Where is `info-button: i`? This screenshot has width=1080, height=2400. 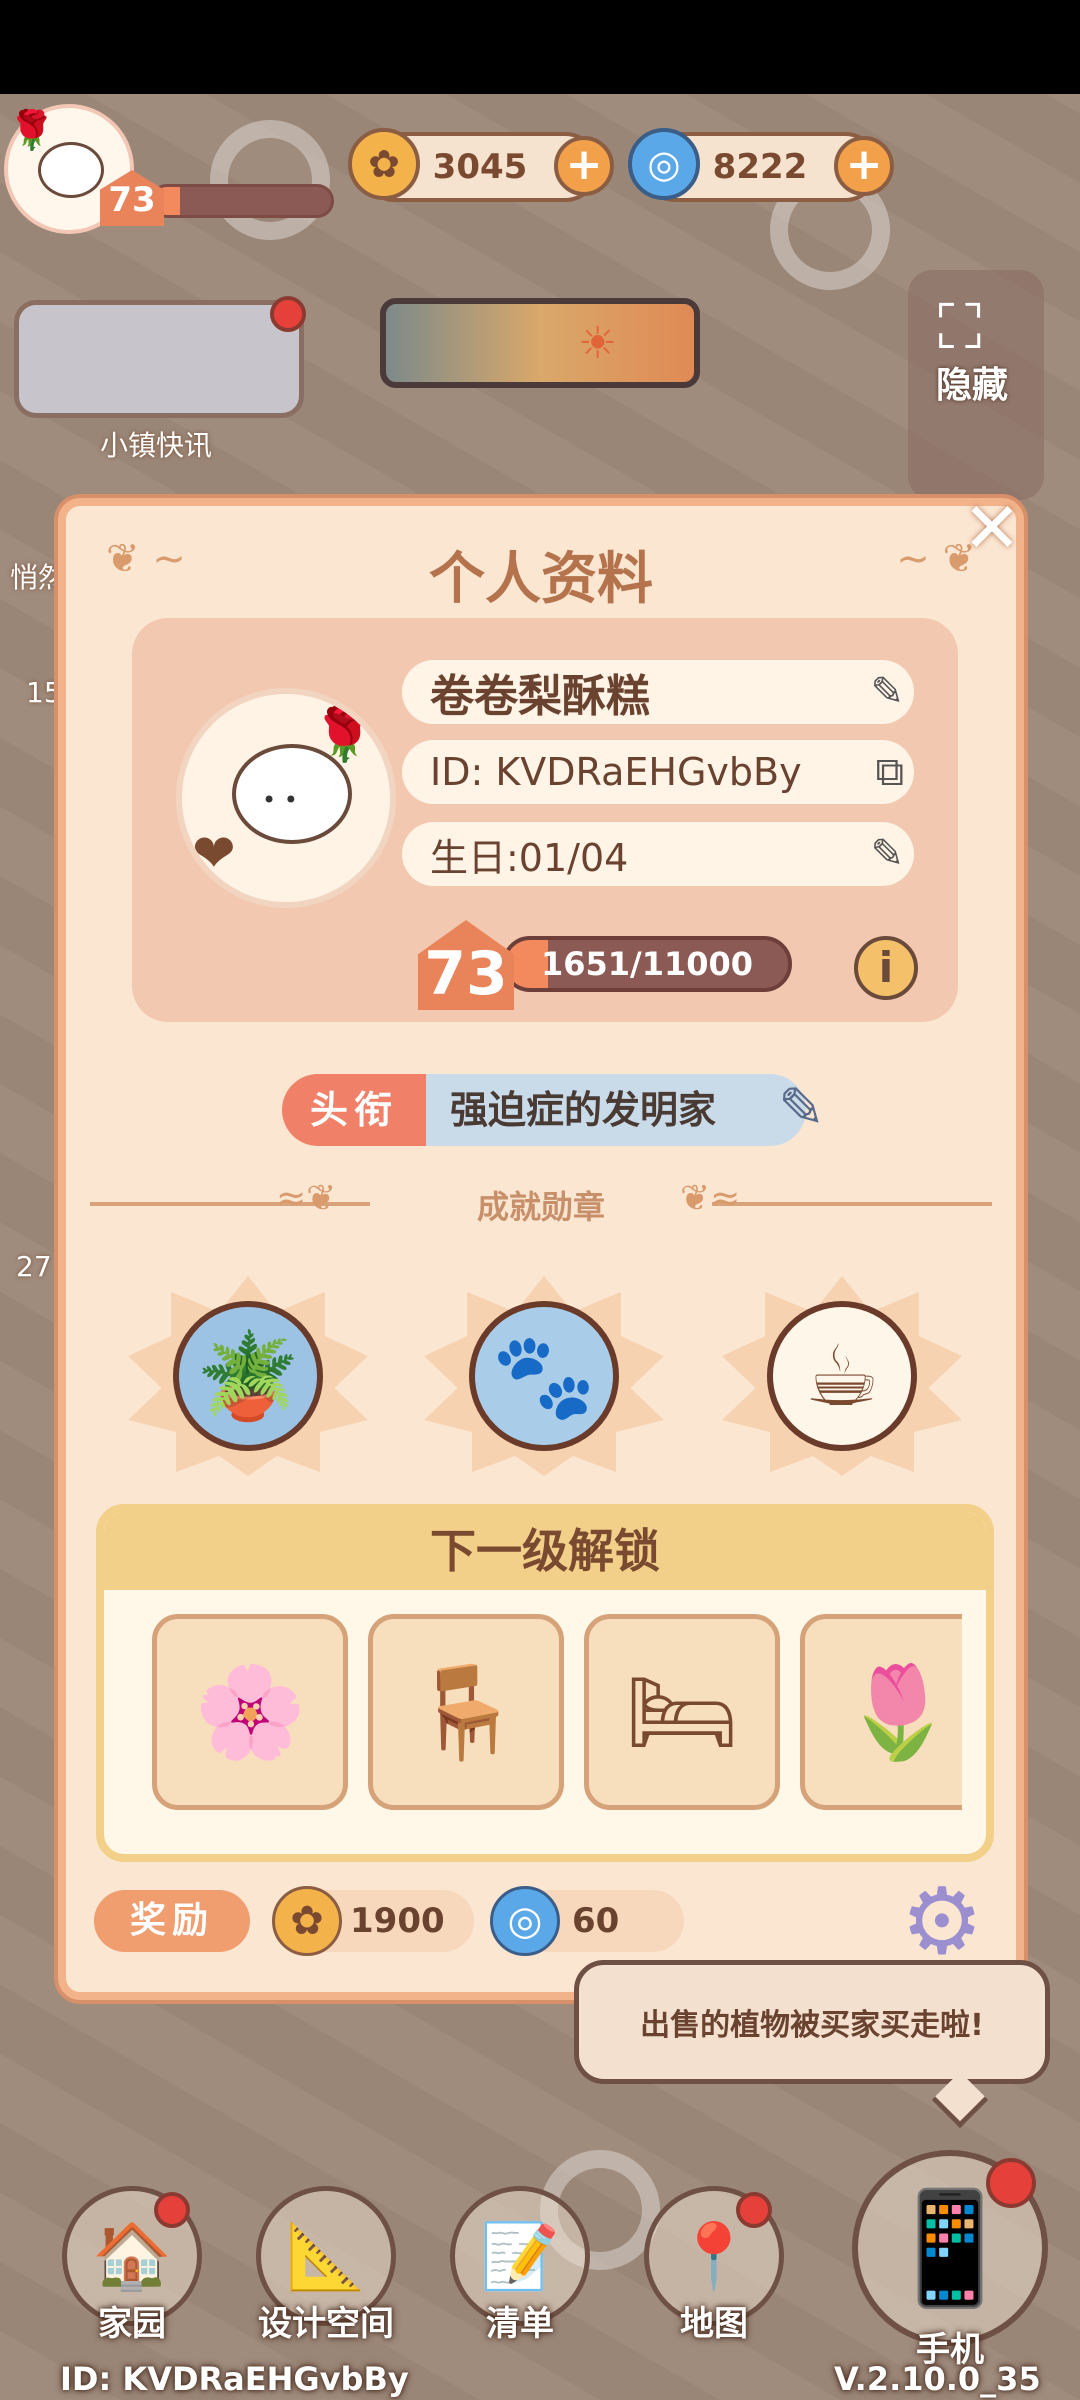 info-button: i is located at coordinates (886, 968).